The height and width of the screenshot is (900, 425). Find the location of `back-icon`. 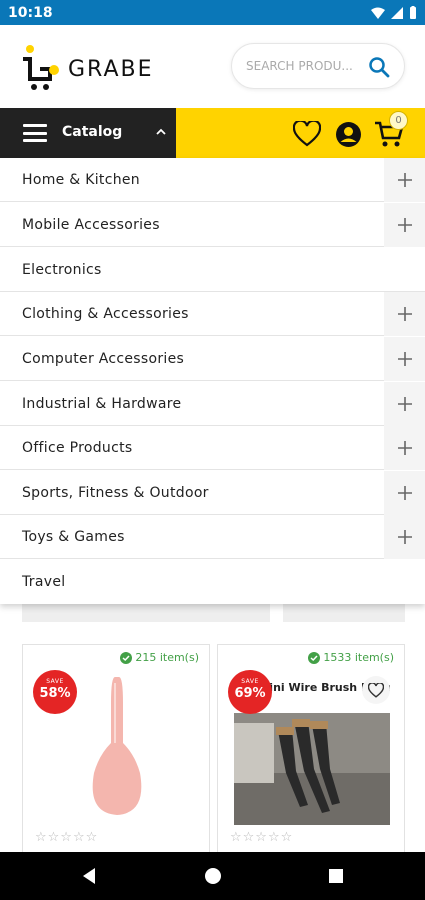

back-icon is located at coordinates (89, 876).